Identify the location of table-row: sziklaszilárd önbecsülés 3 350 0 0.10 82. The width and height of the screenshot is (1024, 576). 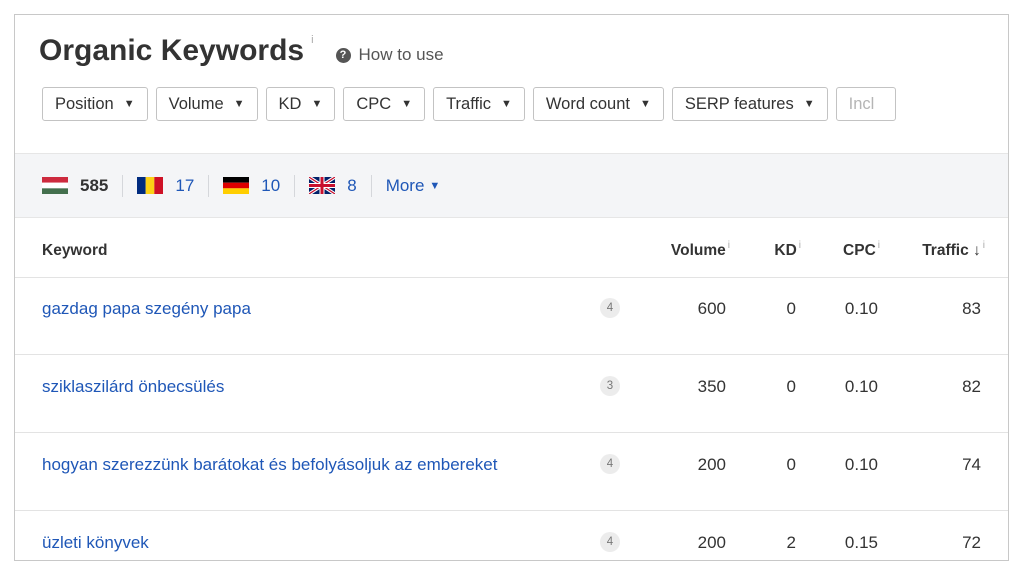
(511, 394).